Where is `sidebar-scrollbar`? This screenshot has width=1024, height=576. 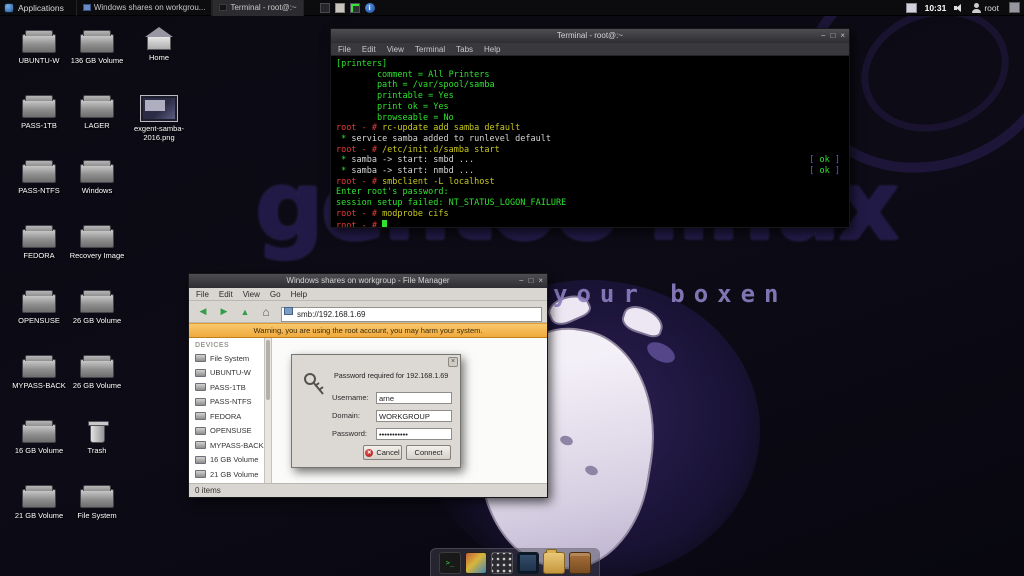 sidebar-scrollbar is located at coordinates (268, 410).